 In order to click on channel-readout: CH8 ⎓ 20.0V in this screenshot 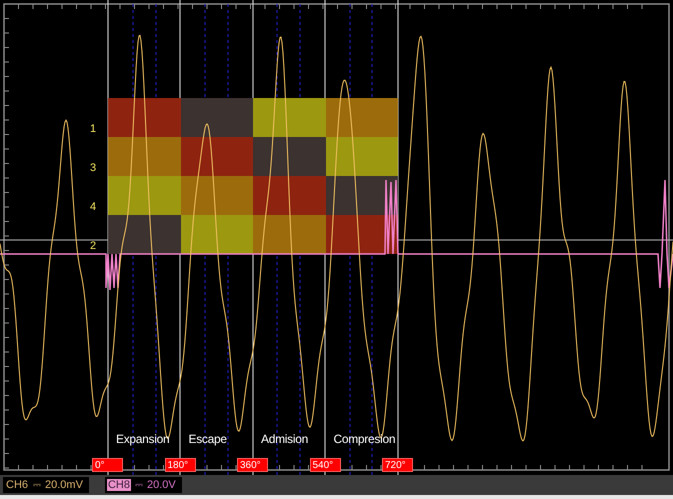, I will do `click(143, 485)`.